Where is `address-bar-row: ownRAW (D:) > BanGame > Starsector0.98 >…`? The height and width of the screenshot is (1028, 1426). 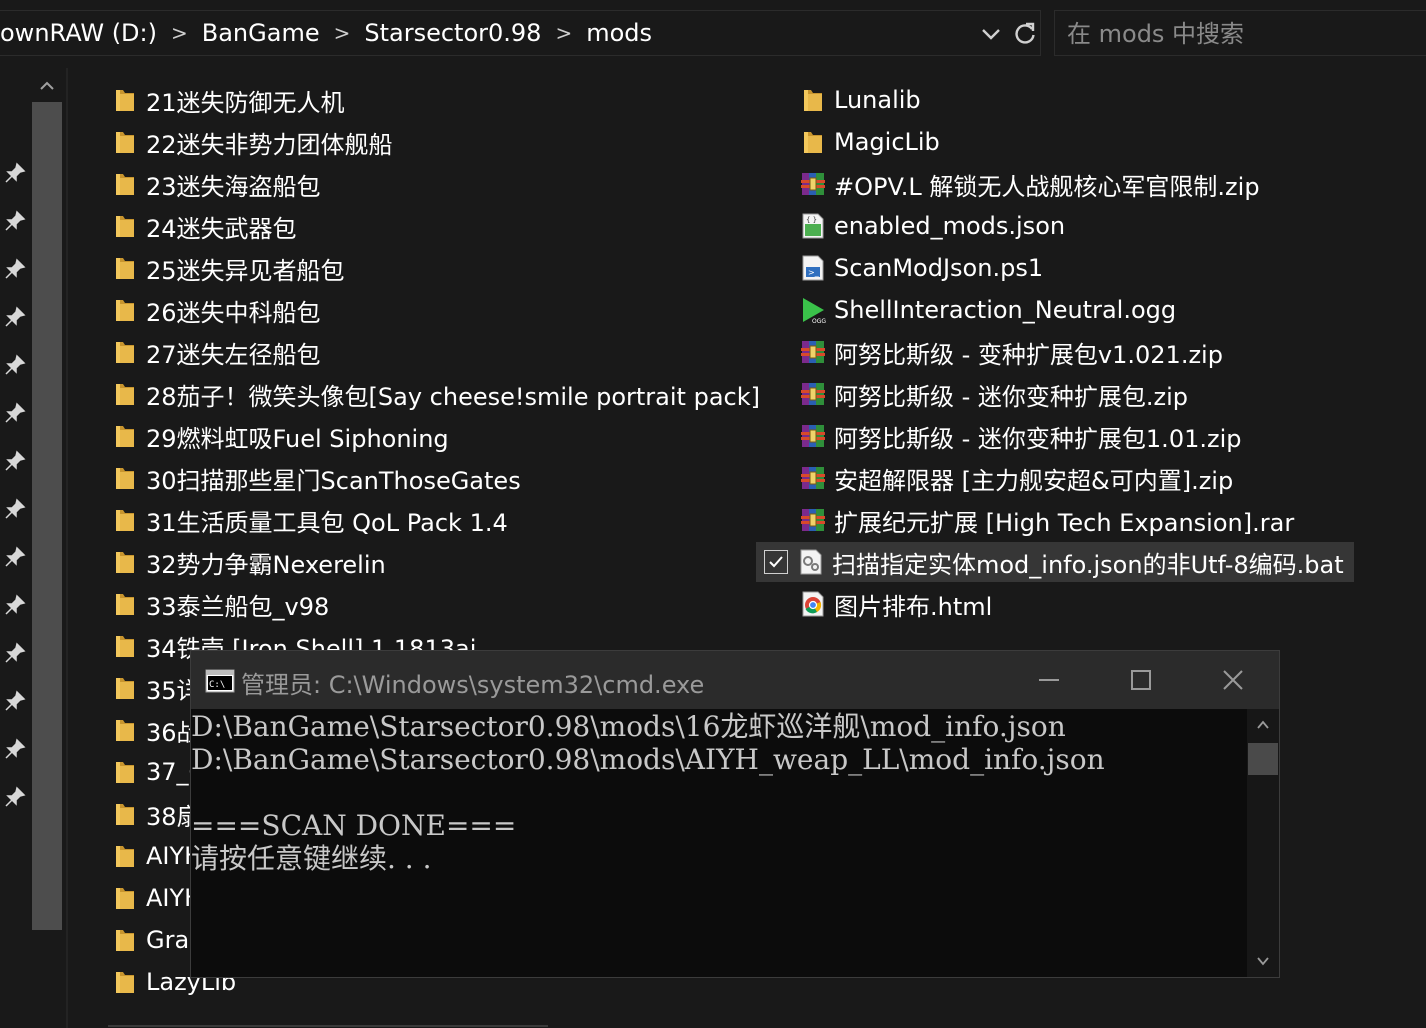
address-bar-row: ownRAW (D:) > BanGame > Starsector0.98 >… is located at coordinates (713, 34).